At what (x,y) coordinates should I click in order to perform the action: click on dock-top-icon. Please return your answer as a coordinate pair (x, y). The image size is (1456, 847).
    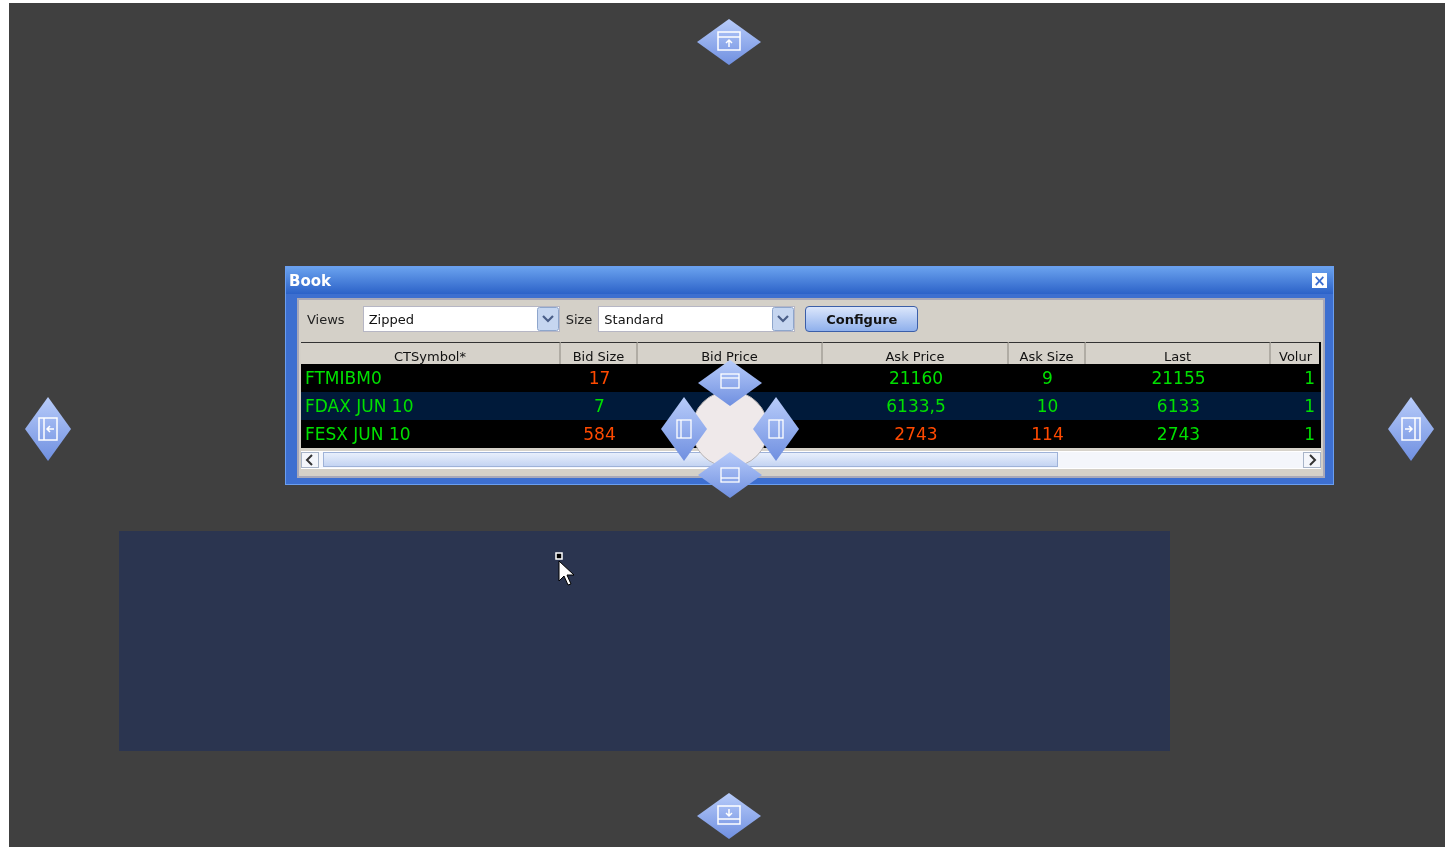
    Looking at the image, I should click on (729, 42).